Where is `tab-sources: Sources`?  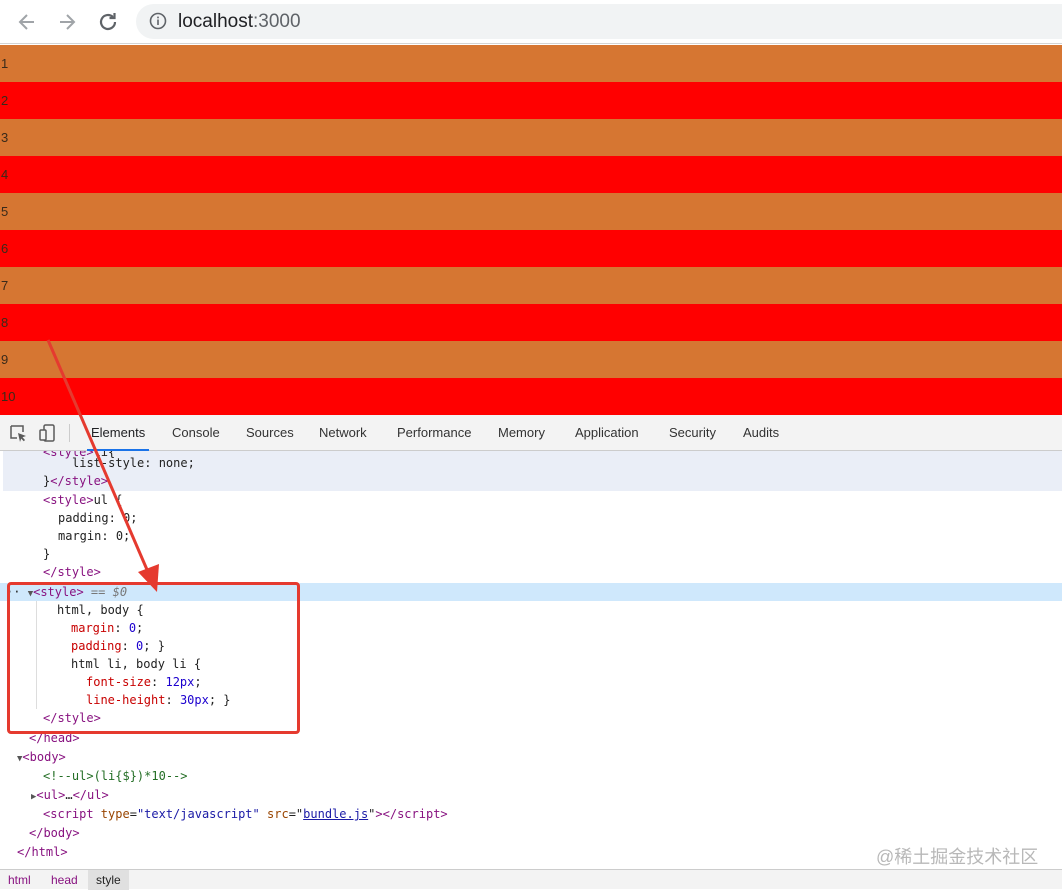 tab-sources: Sources is located at coordinates (270, 433).